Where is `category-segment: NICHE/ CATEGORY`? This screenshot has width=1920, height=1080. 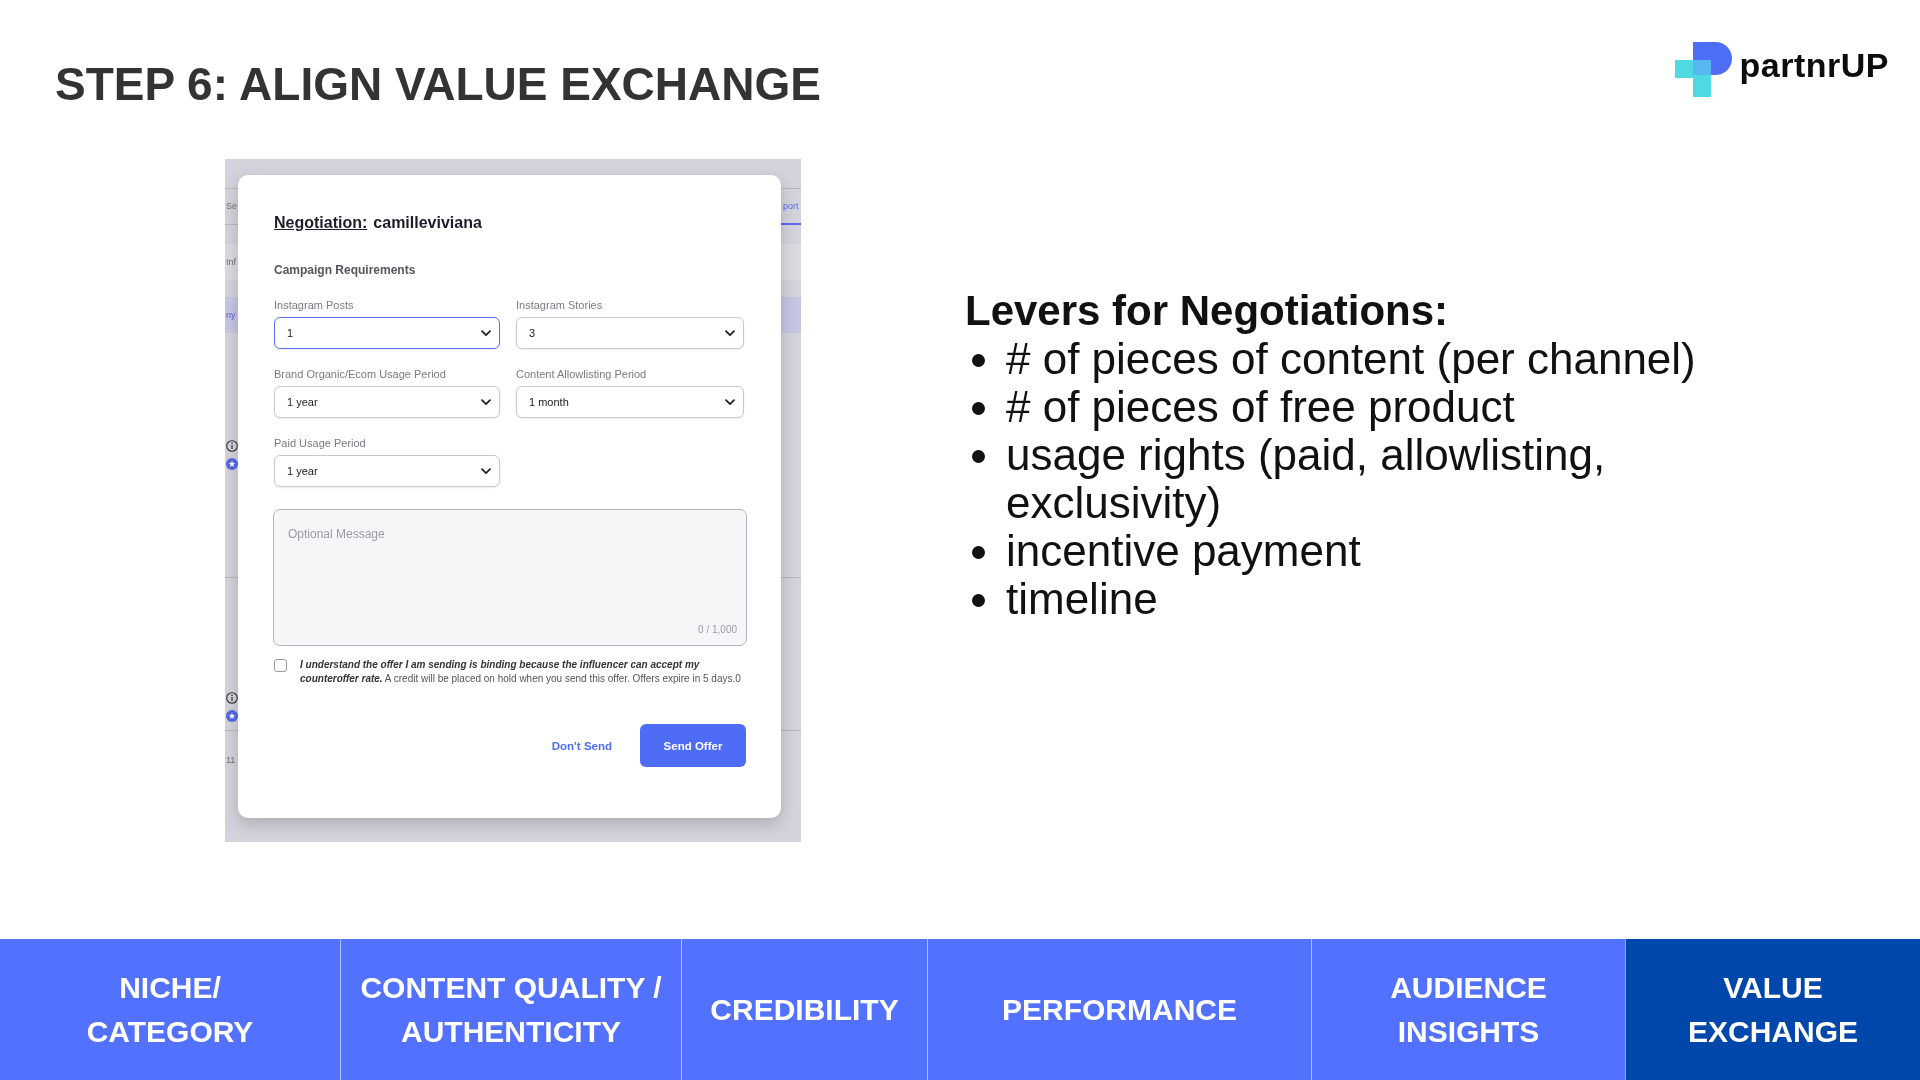 category-segment: NICHE/ CATEGORY is located at coordinates (170, 1009).